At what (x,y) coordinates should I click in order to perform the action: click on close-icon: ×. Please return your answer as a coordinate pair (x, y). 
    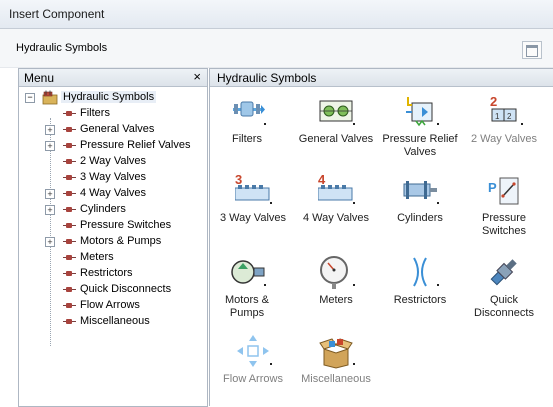
    Looking at the image, I should click on (197, 76).